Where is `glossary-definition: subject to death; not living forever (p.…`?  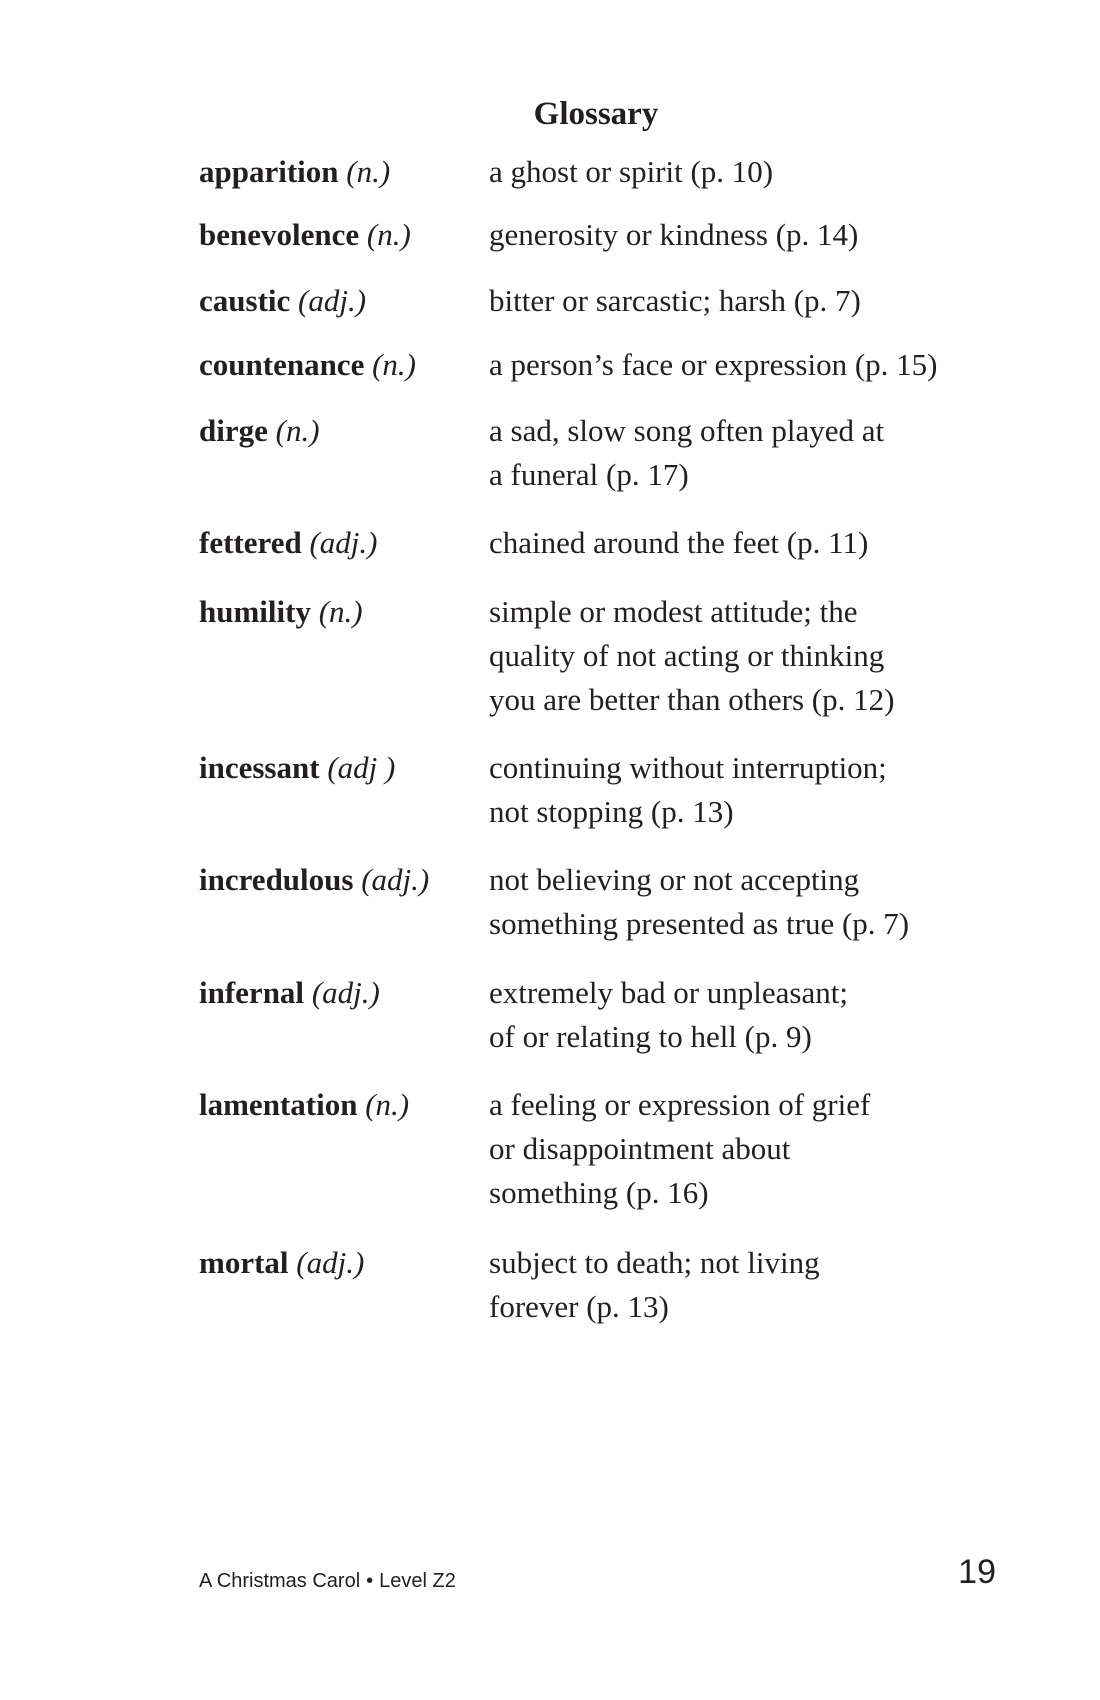
glossary-definition: subject to death; not living forever (p.… is located at coordinates (654, 1284).